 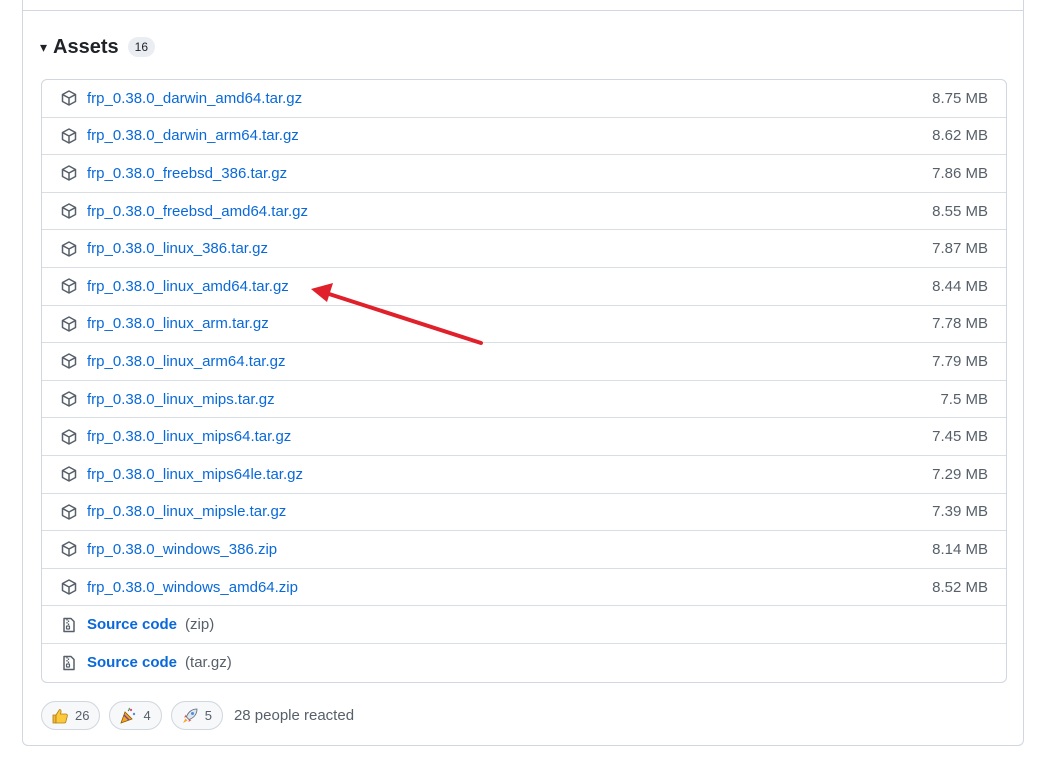 I want to click on source-code-row: Source code (zip), so click(x=524, y=625).